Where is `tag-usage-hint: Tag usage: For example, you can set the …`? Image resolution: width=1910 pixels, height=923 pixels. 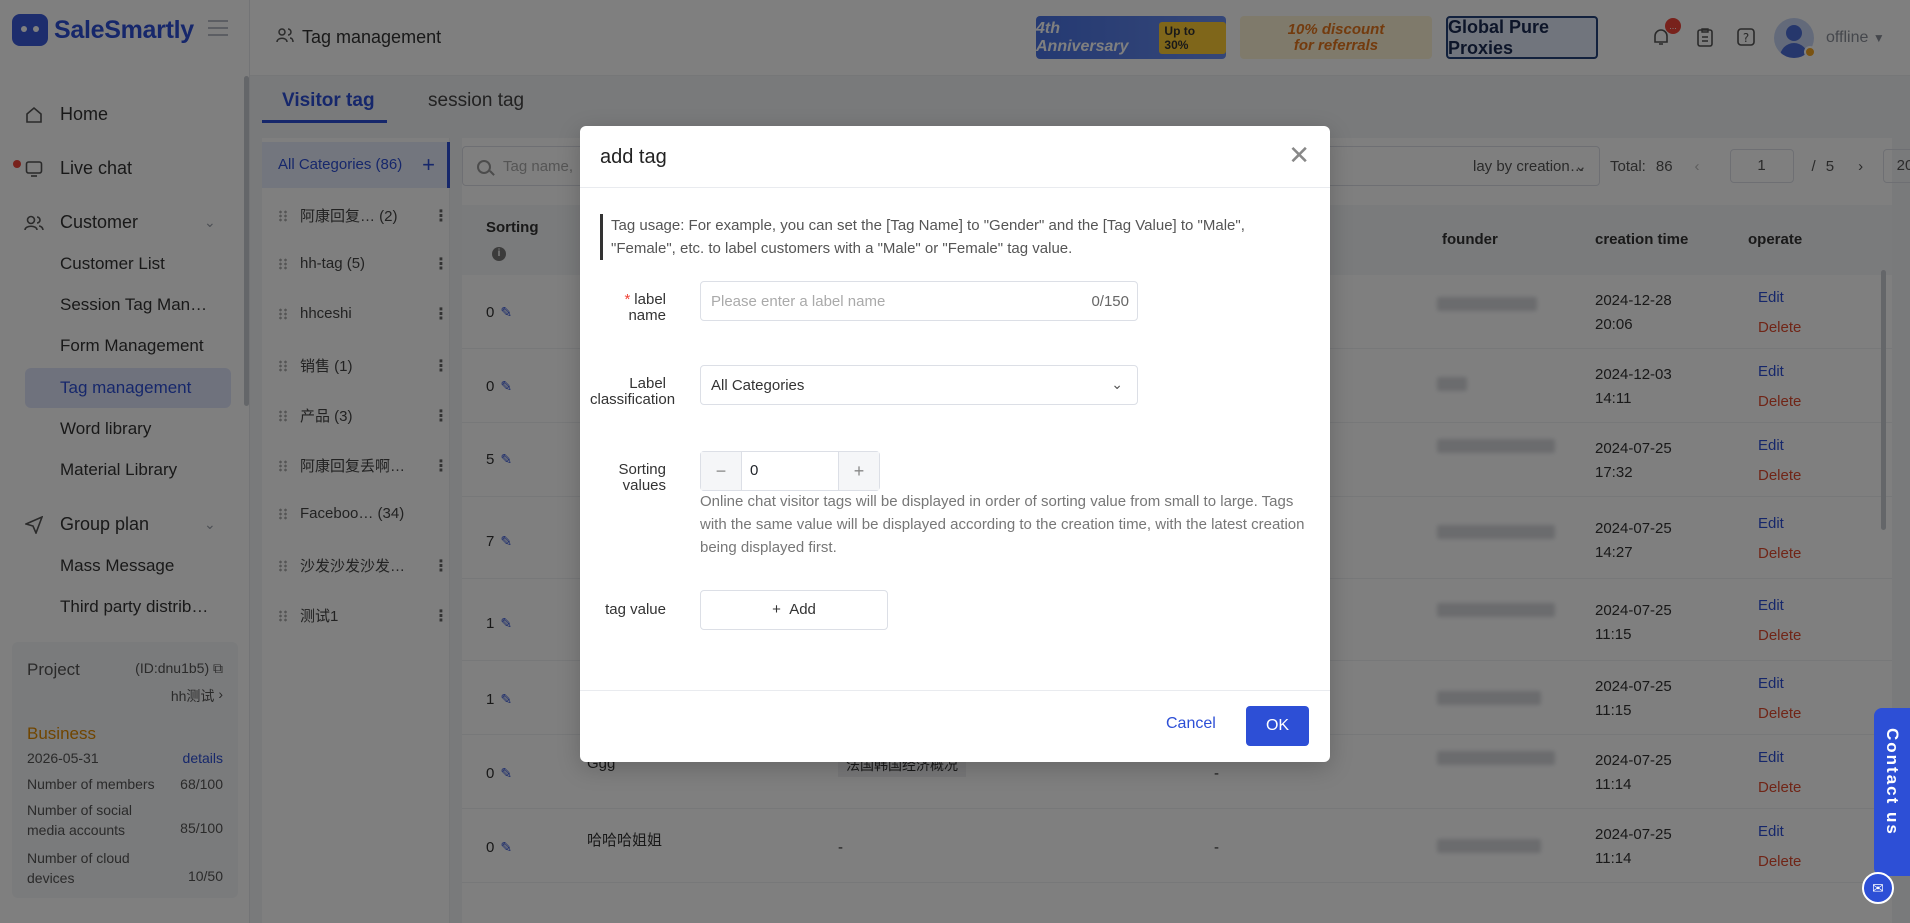
tag-usage-hint: Tag usage: For example, you can set the … is located at coordinates (945, 237).